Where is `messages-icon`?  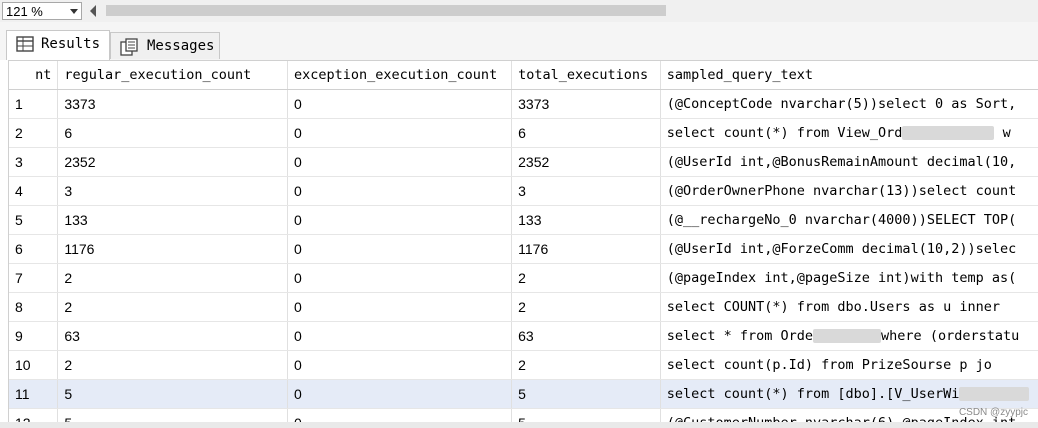 messages-icon is located at coordinates (129, 47).